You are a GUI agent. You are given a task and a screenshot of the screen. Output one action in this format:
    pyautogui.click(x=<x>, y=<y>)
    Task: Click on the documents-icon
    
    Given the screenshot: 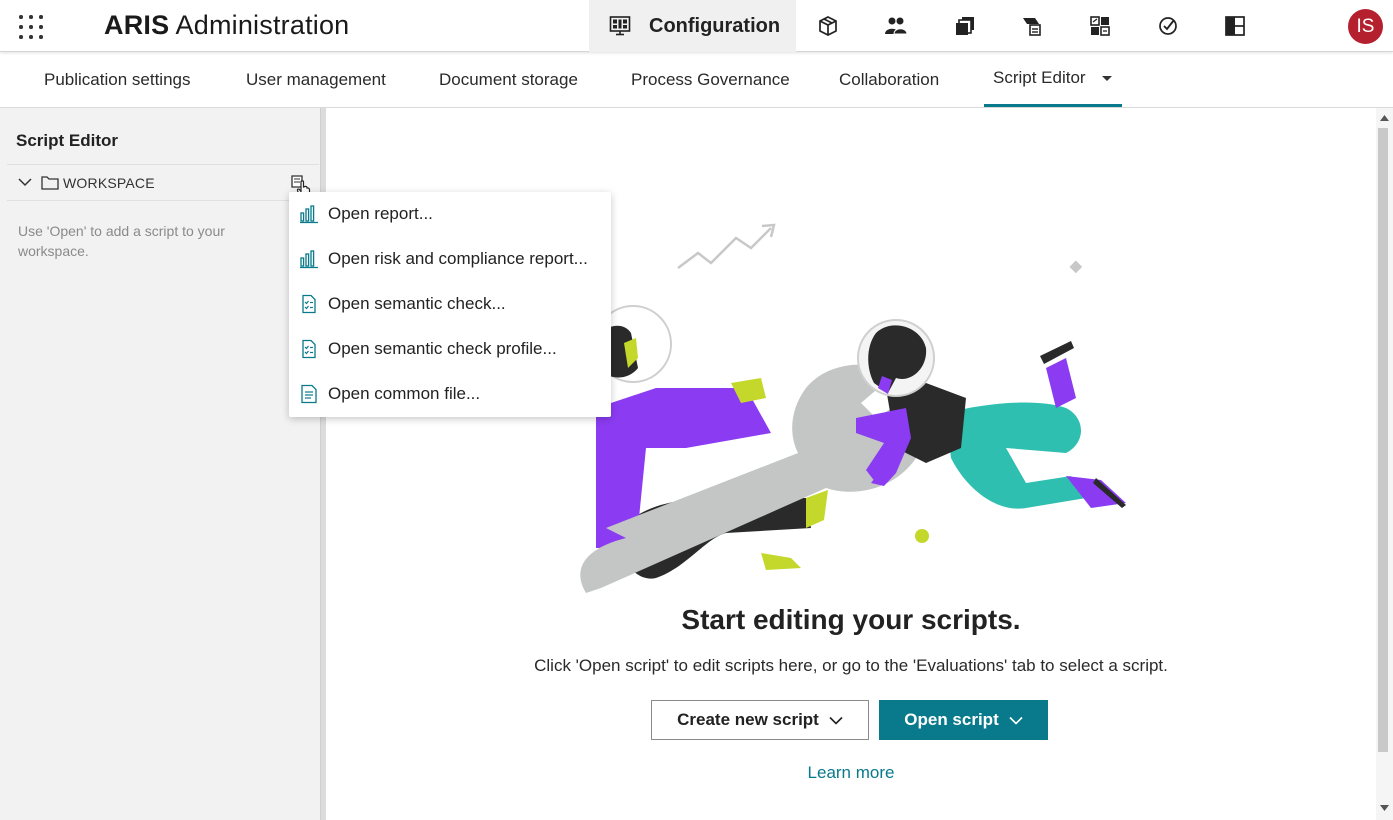 What is the action you would take?
    pyautogui.click(x=965, y=26)
    